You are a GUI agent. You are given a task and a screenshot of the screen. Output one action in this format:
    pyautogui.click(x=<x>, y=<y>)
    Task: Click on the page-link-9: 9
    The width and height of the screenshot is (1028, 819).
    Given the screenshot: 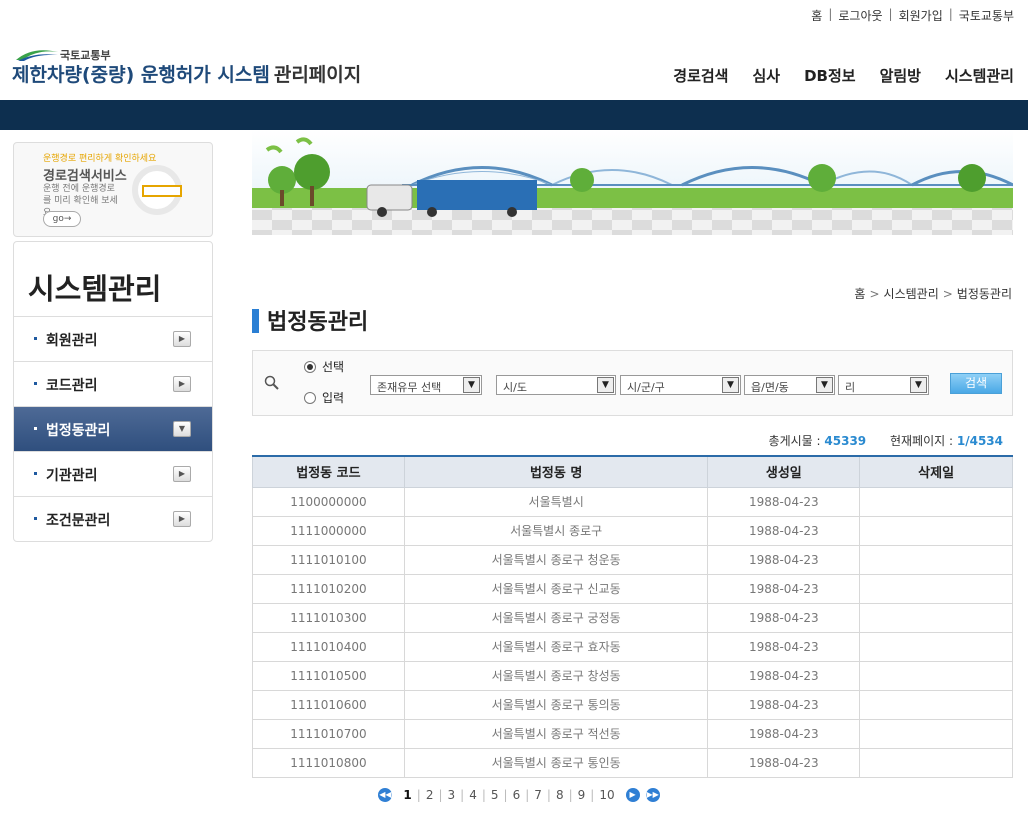 What is the action you would take?
    pyautogui.click(x=582, y=795)
    